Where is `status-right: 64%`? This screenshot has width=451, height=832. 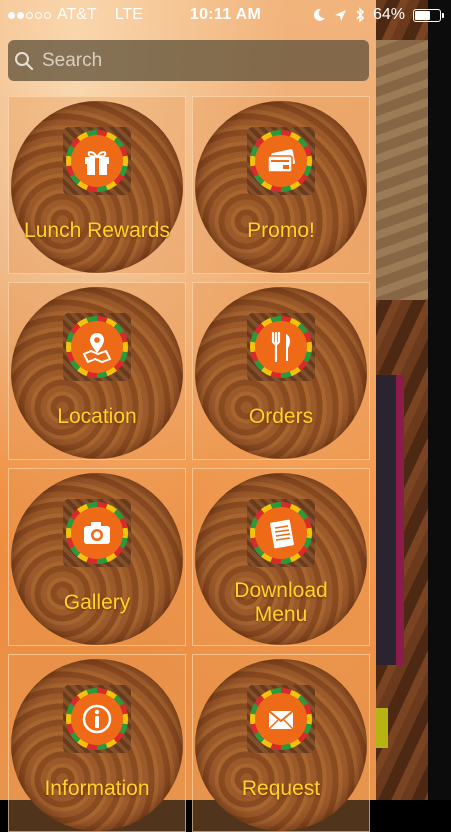
status-right: 64% is located at coordinates (378, 15).